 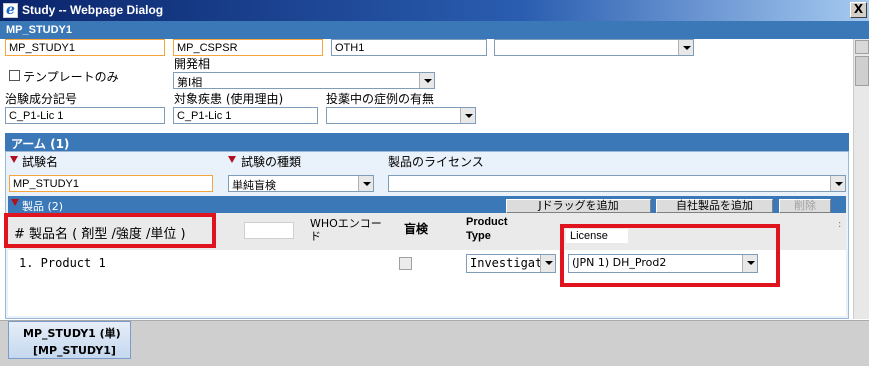 What do you see at coordinates (93, 10) in the screenshot?
I see `window-title: Study -- Webpage Dialog` at bounding box center [93, 10].